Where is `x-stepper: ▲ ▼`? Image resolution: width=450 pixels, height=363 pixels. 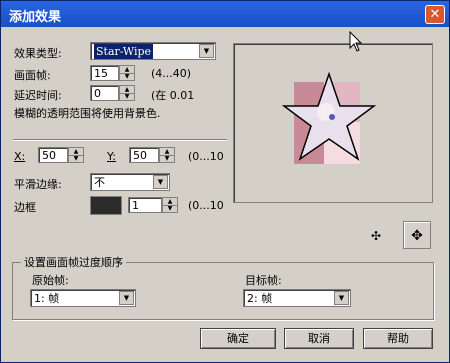
x-stepper: ▲ ▼ is located at coordinates (76, 155).